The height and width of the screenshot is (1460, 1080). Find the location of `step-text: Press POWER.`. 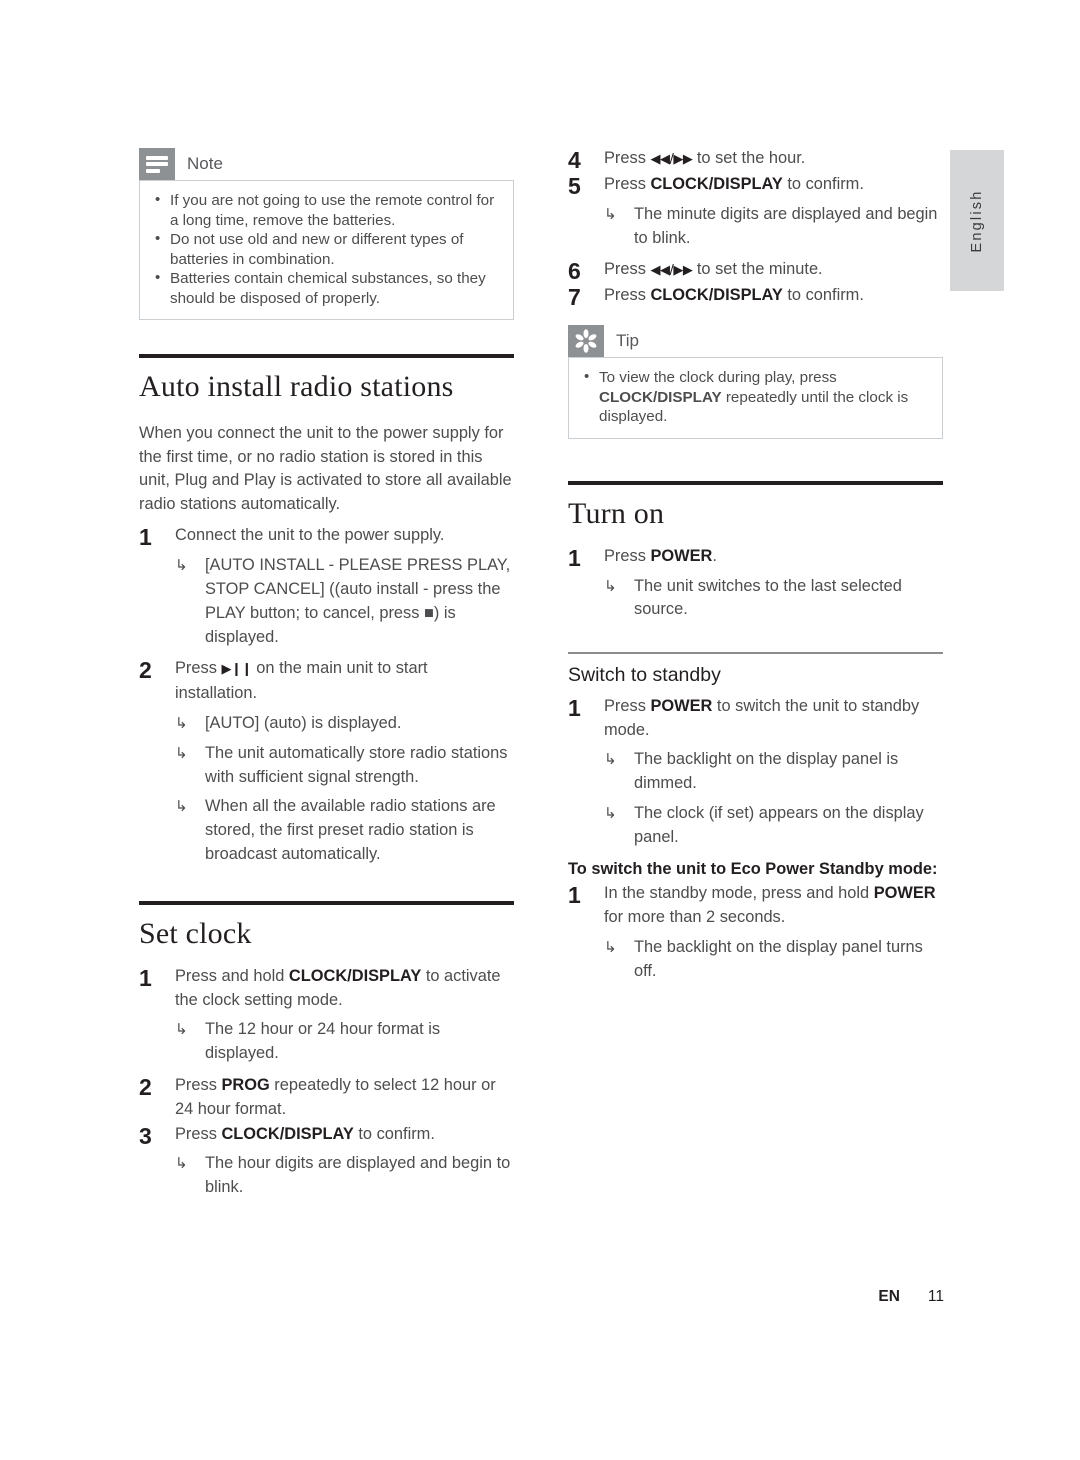

step-text: Press POWER. is located at coordinates (773, 557).